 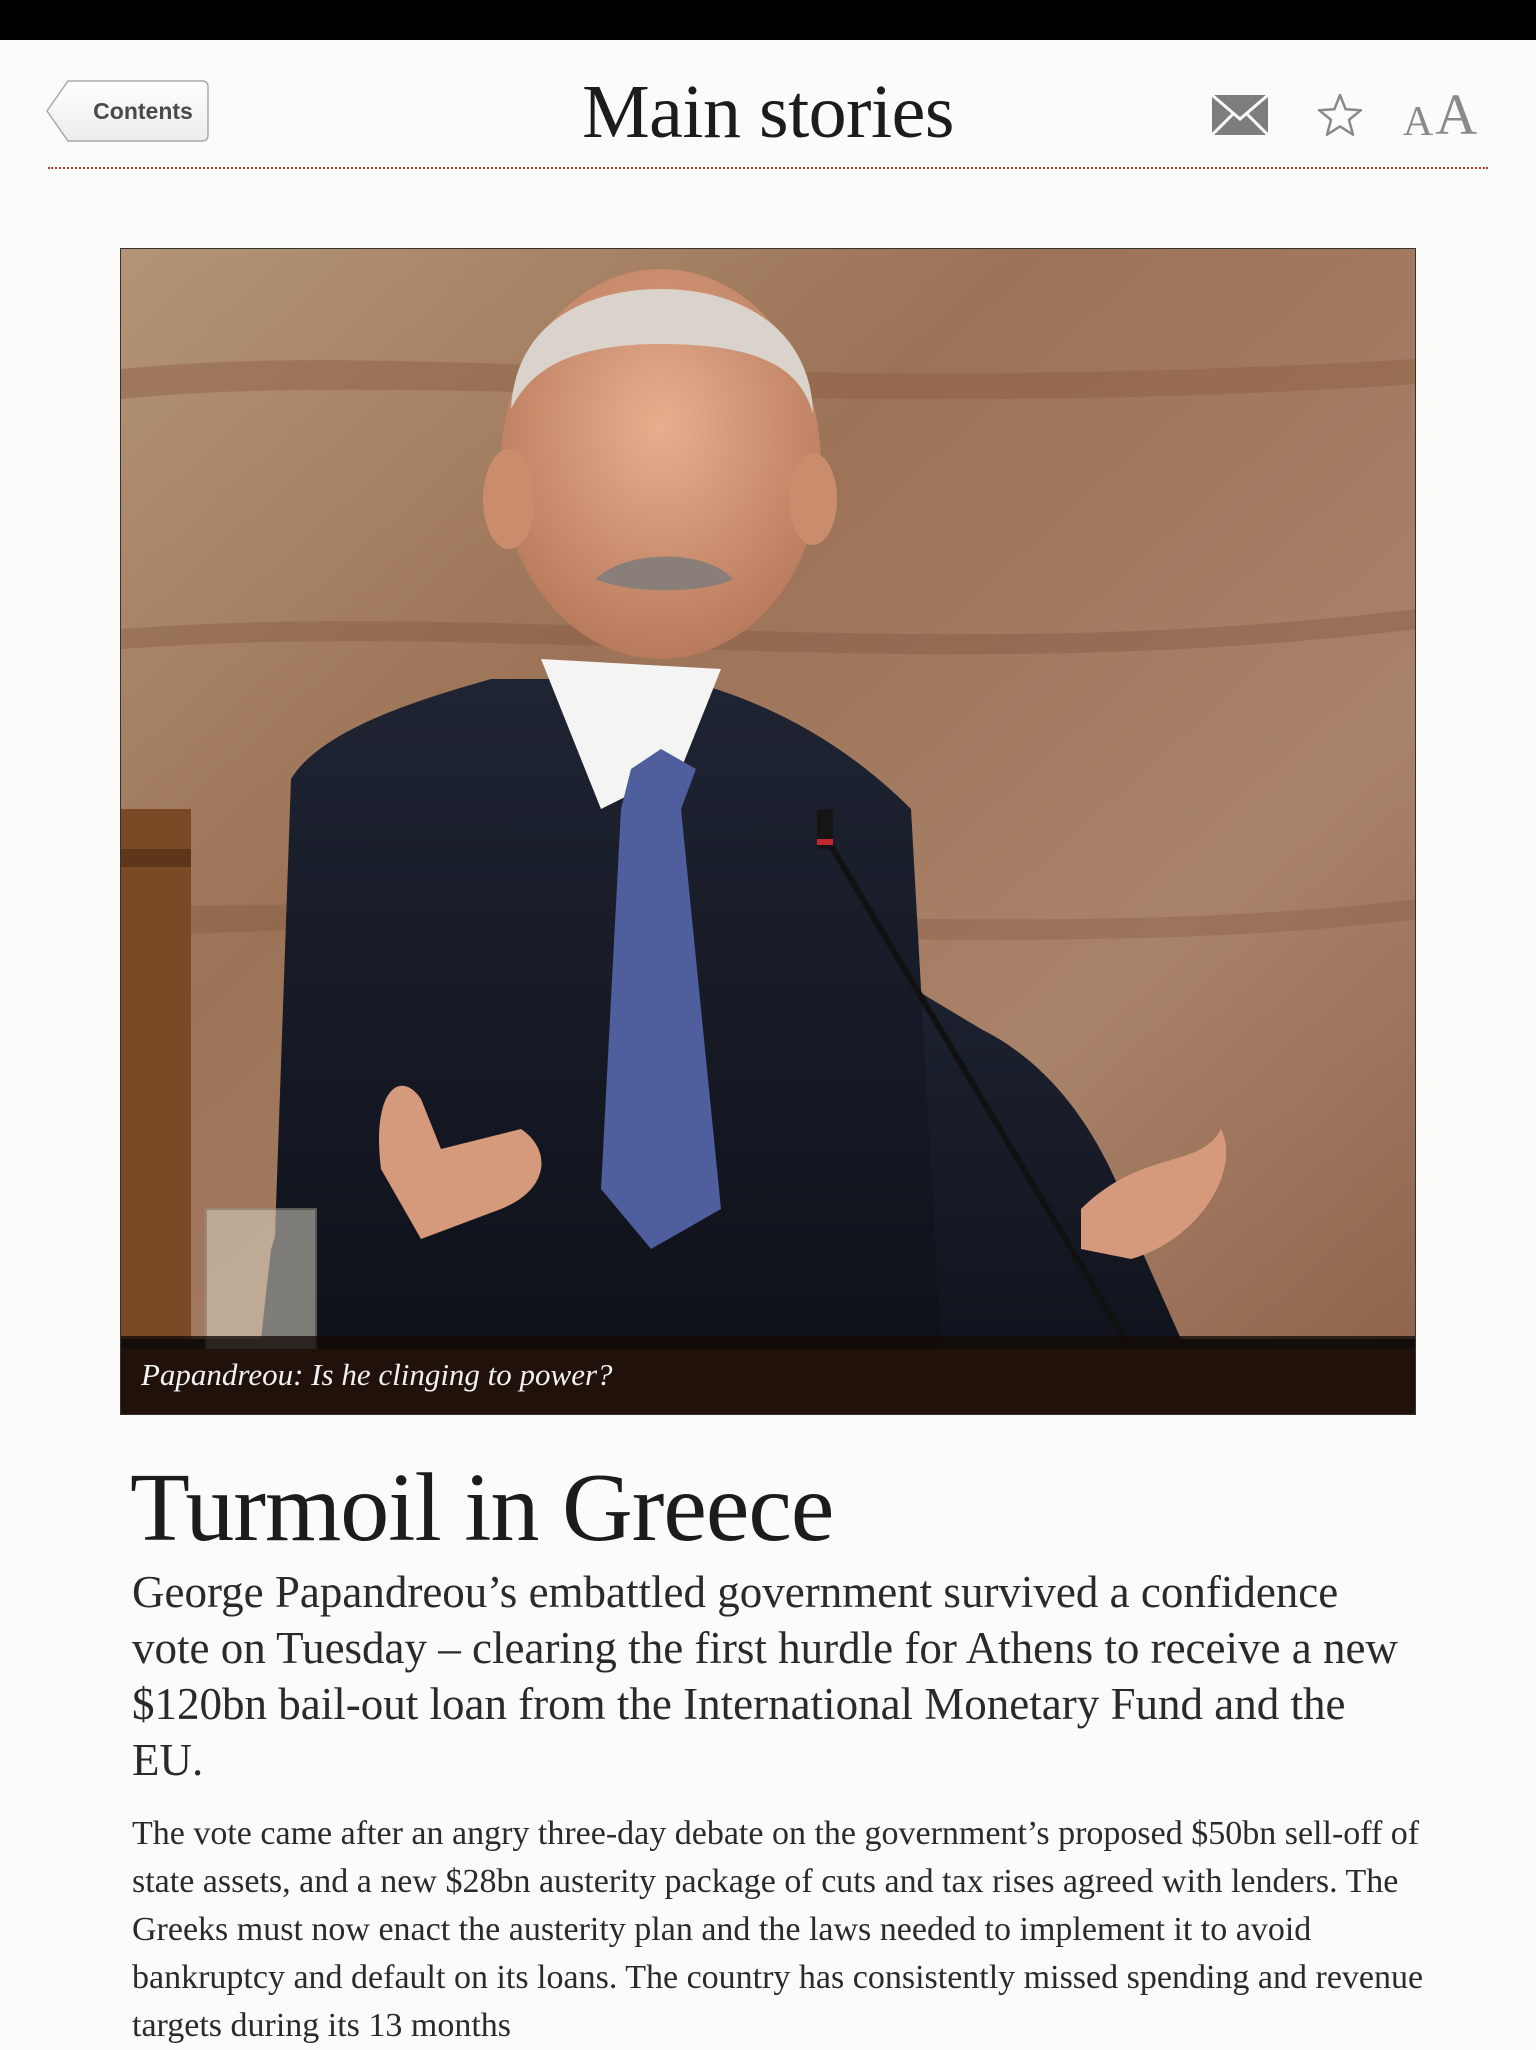 I want to click on navigation-bar: Contents Main stories A A, so click(x=768, y=105).